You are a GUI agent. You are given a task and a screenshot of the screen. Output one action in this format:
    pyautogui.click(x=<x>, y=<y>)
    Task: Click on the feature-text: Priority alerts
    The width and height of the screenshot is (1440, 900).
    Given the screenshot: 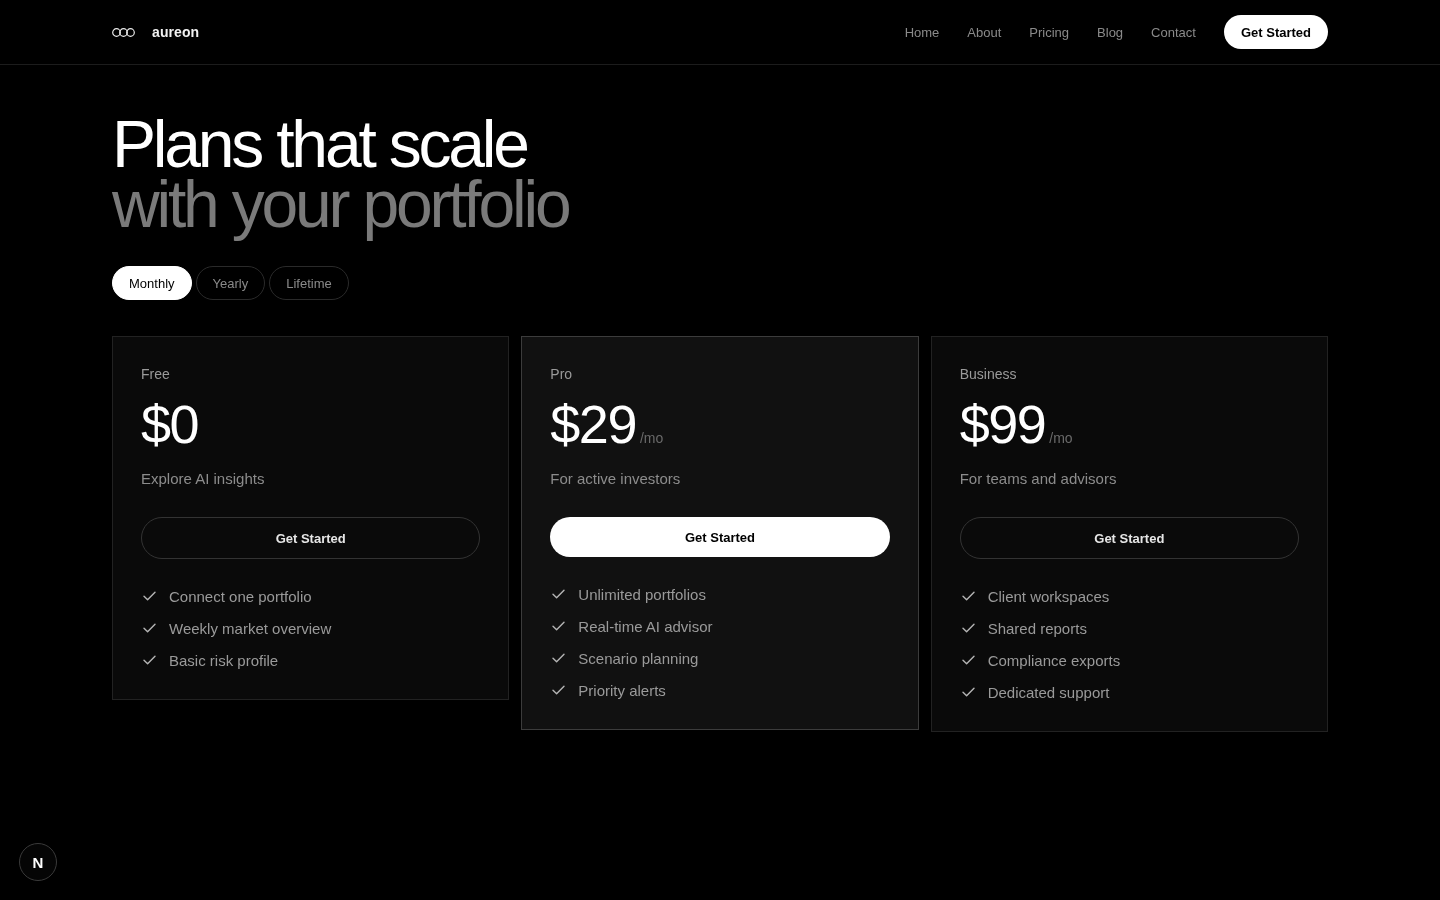 What is the action you would take?
    pyautogui.click(x=622, y=690)
    